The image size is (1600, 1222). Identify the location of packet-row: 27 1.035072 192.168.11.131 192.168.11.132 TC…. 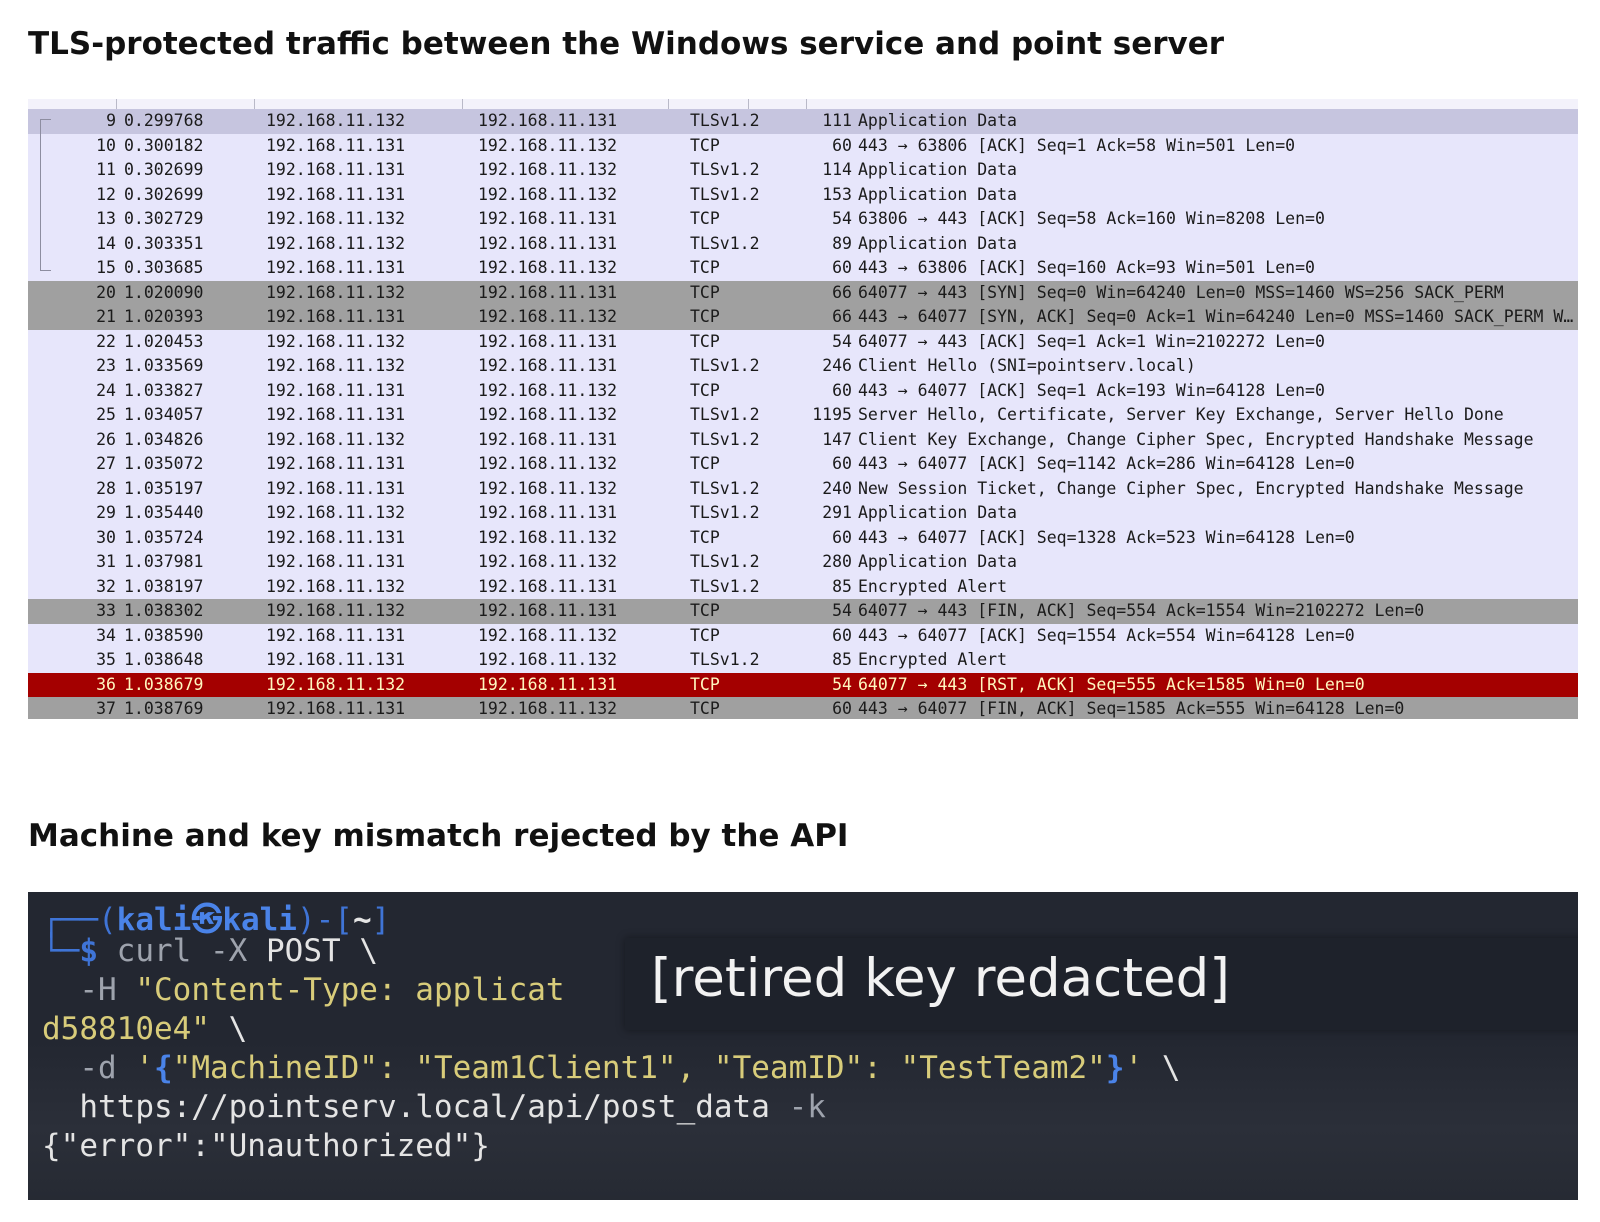
(803, 464).